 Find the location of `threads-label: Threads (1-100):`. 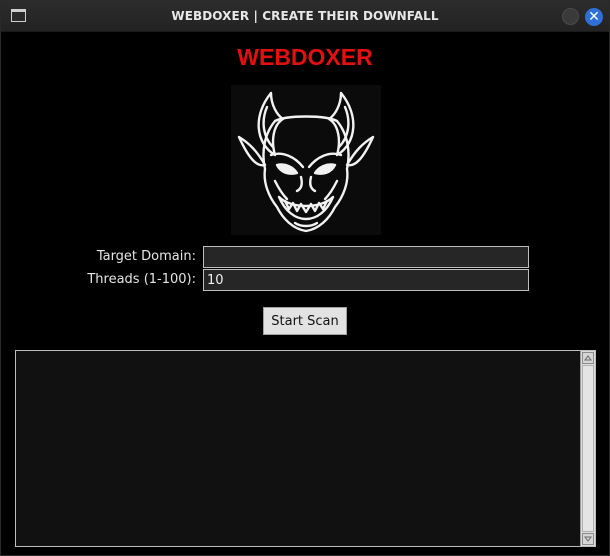

threads-label: Threads (1-100): is located at coordinates (141, 279).